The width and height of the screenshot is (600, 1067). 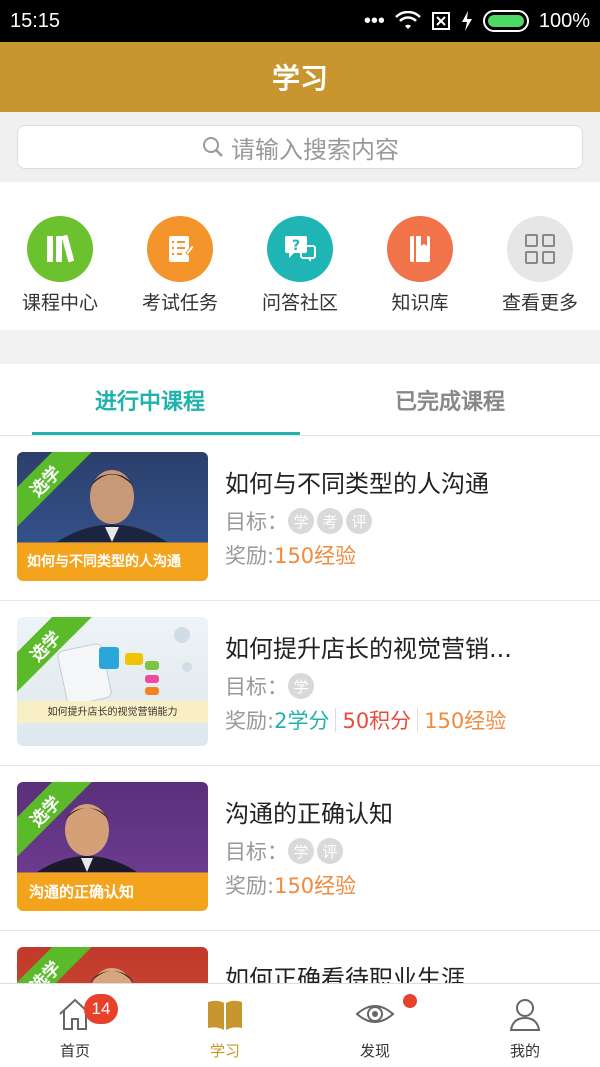 I want to click on tab-completed: 已完成课程, so click(x=450, y=399).